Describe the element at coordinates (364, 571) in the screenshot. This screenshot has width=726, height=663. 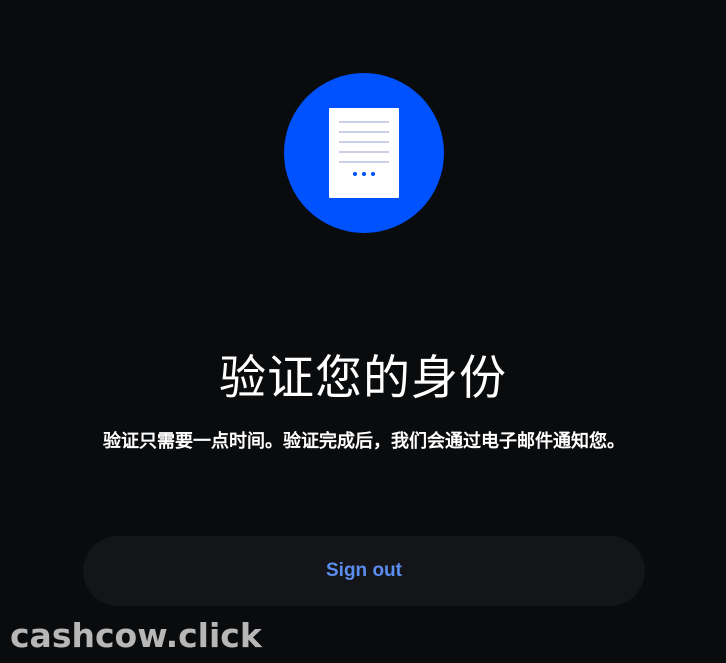
I see `sign-out-button: Sign out` at that location.